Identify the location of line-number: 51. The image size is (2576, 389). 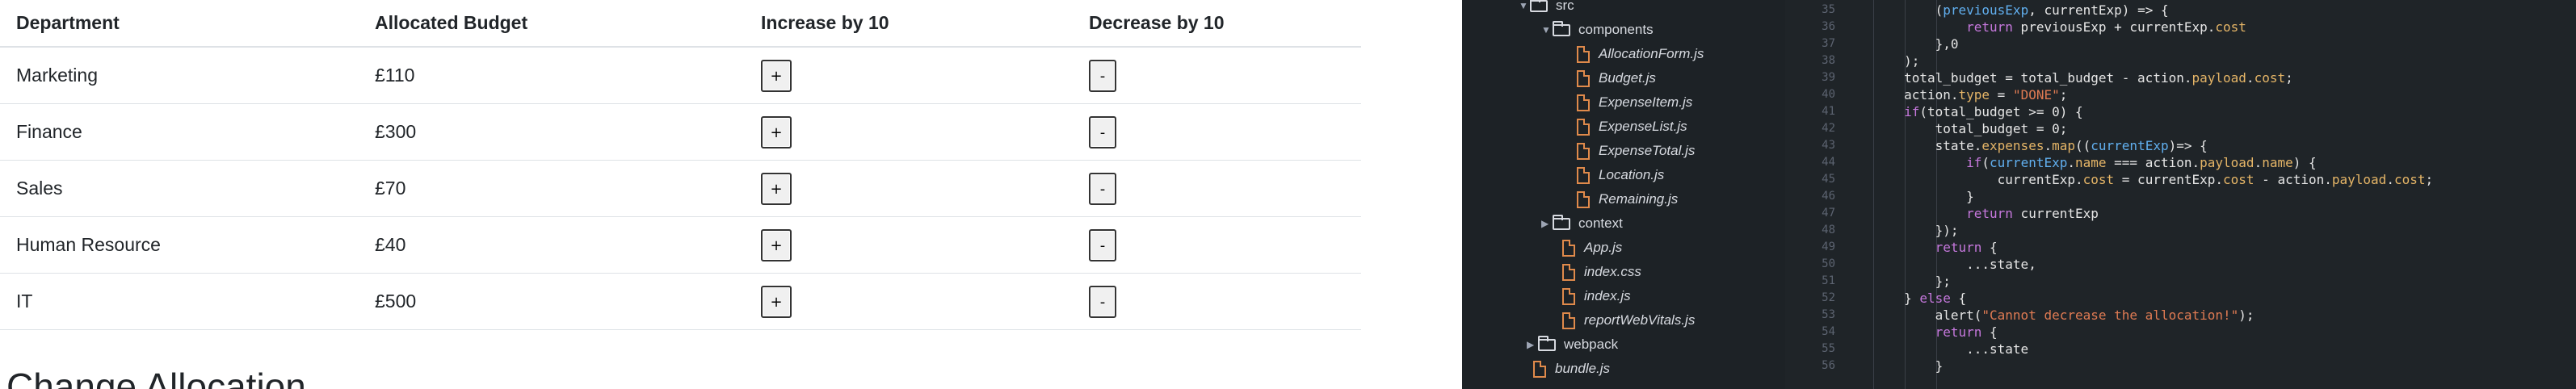
(1828, 280).